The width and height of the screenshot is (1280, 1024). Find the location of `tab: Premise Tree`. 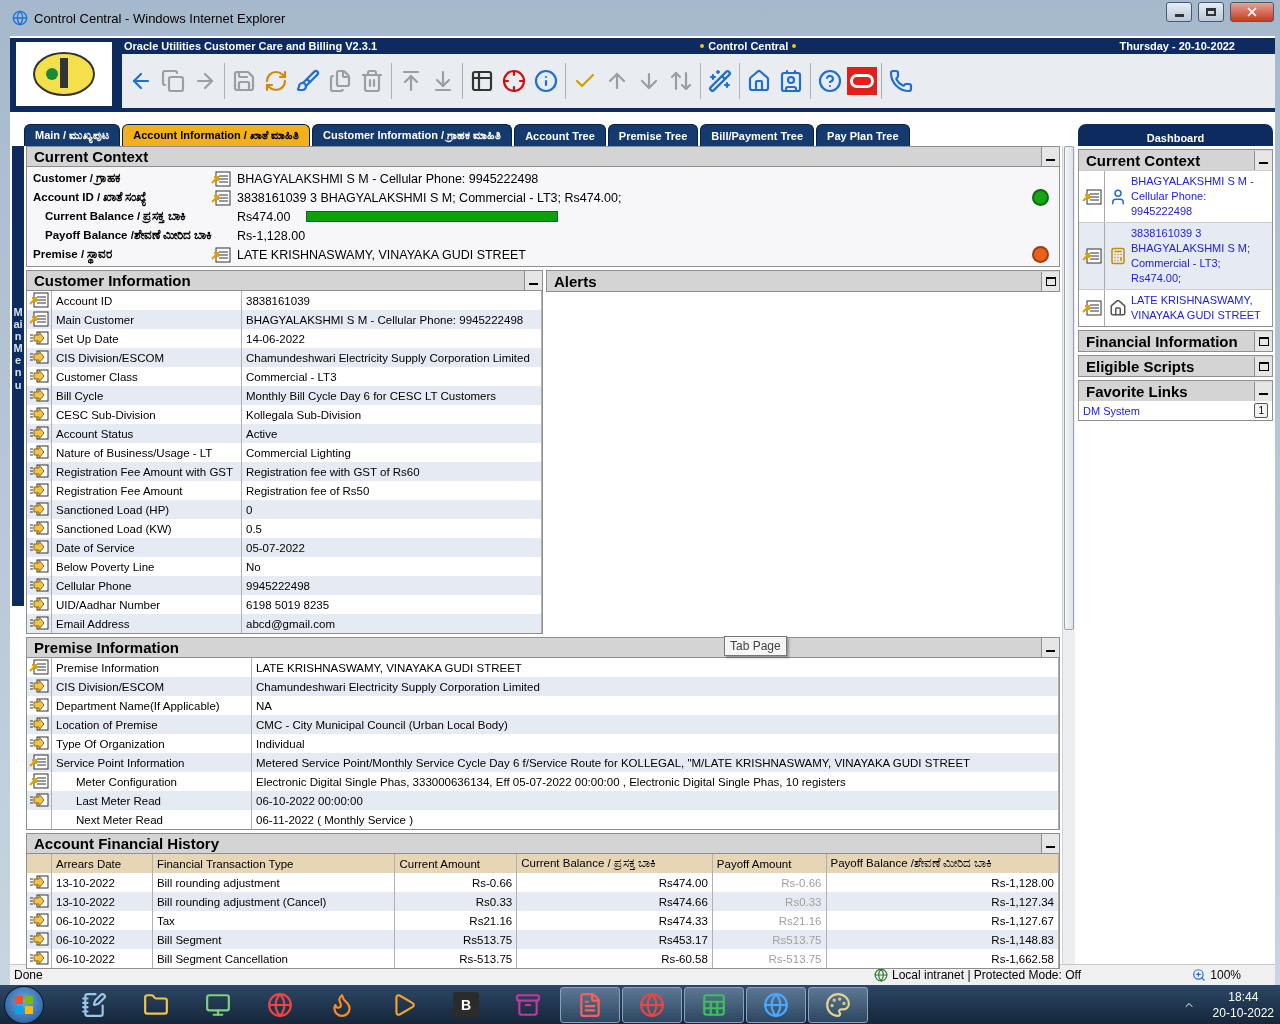

tab: Premise Tree is located at coordinates (653, 135).